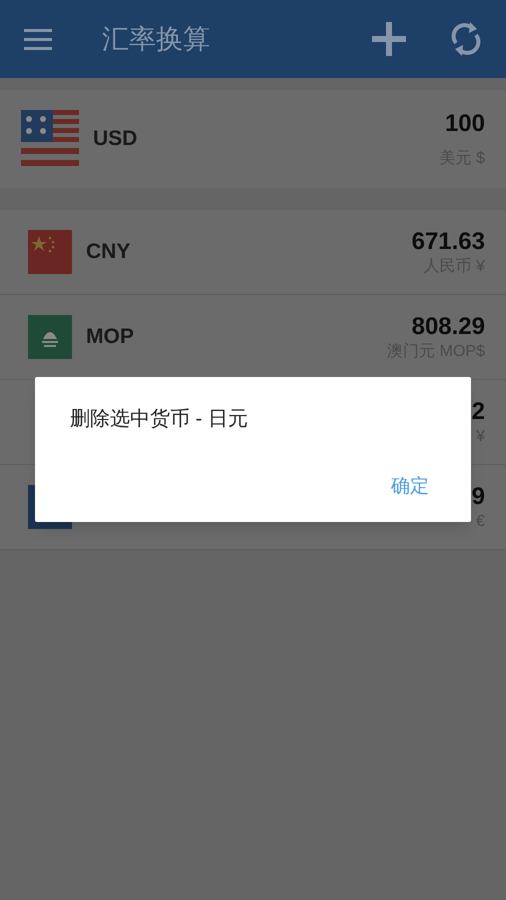 The width and height of the screenshot is (506, 900). Describe the element at coordinates (448, 327) in the screenshot. I see `amount: 808.29` at that location.